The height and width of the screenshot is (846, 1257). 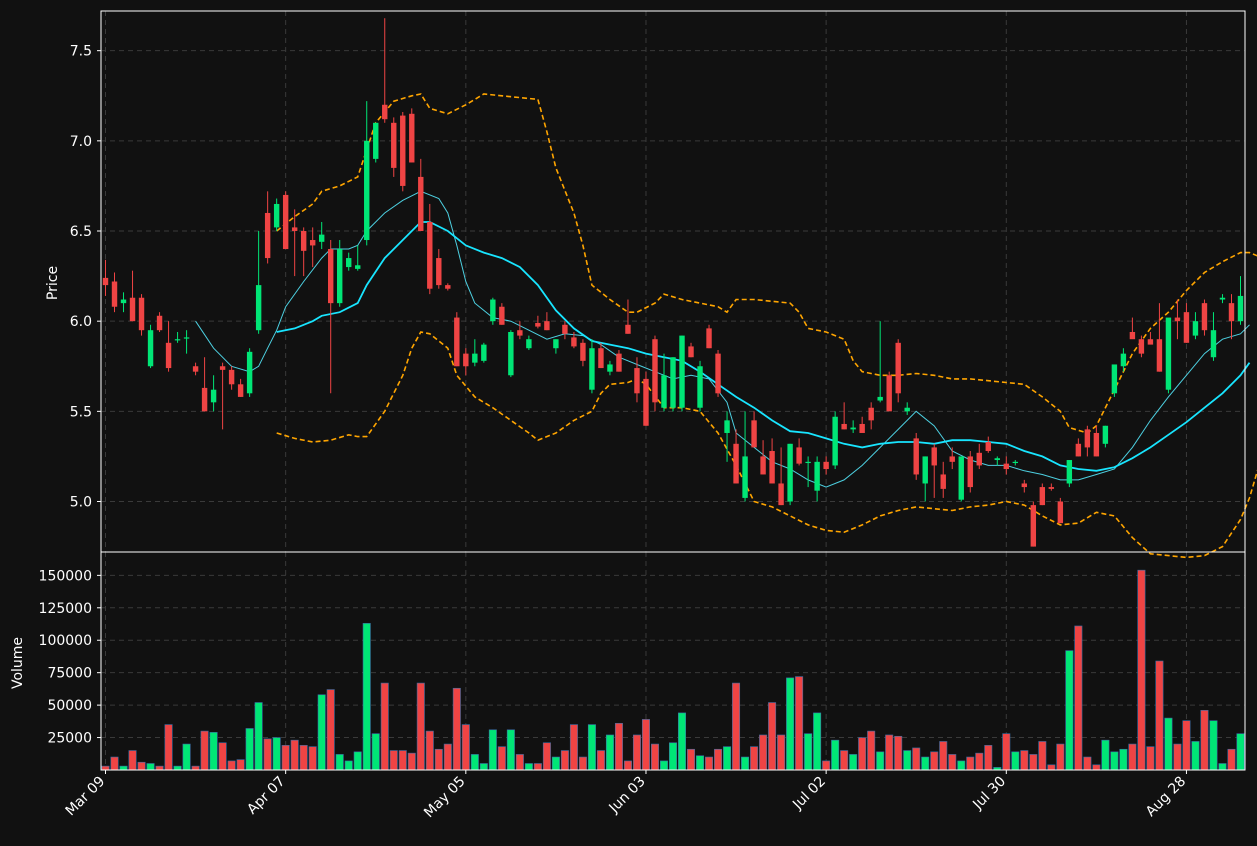 What do you see at coordinates (65, 576) in the screenshot?
I see `volume-tick-label: 150000` at bounding box center [65, 576].